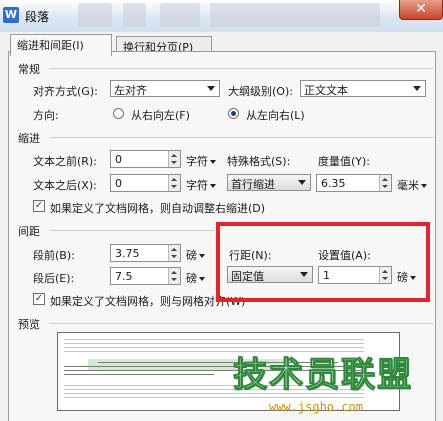  What do you see at coordinates (29, 138) in the screenshot?
I see `indent-group-title: 缩进` at bounding box center [29, 138].